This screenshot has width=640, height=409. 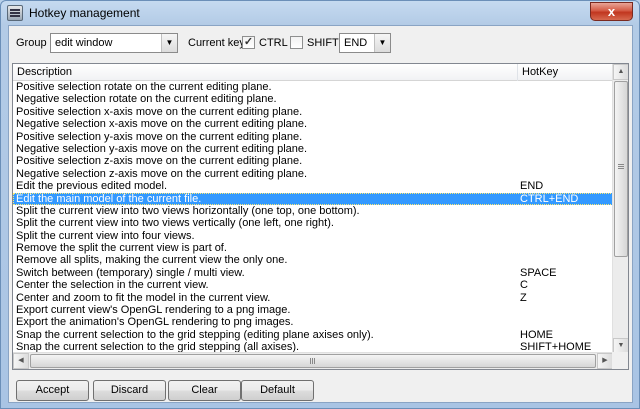 I want to click on shift-label: SHIFT, so click(x=323, y=43).